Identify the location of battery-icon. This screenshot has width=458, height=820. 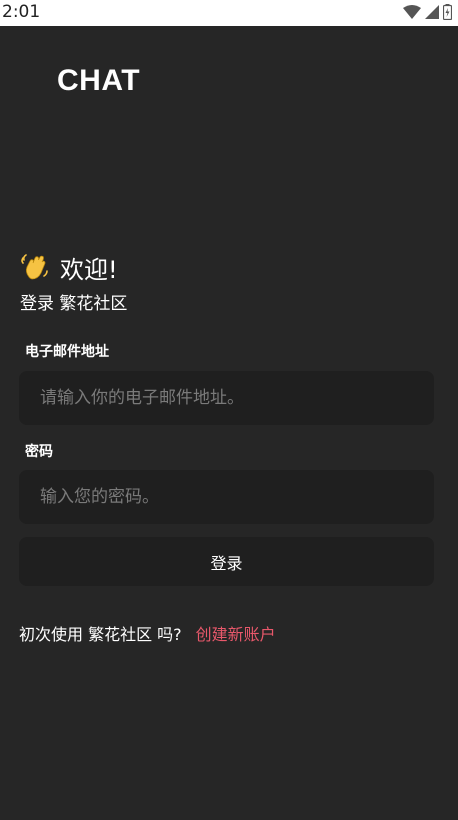
(447, 12).